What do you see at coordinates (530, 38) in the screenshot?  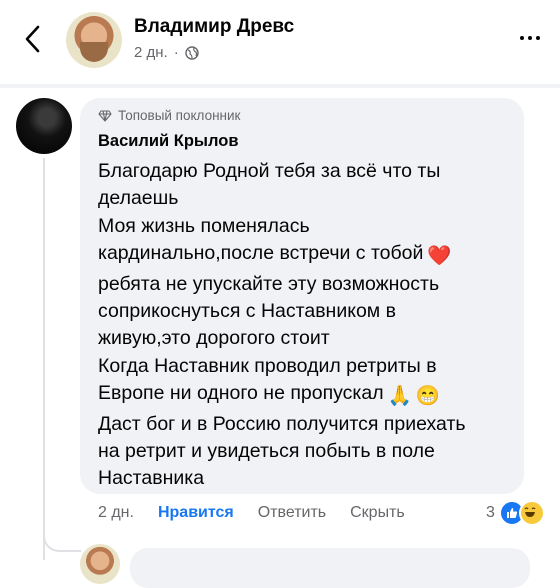 I see `more-icon` at bounding box center [530, 38].